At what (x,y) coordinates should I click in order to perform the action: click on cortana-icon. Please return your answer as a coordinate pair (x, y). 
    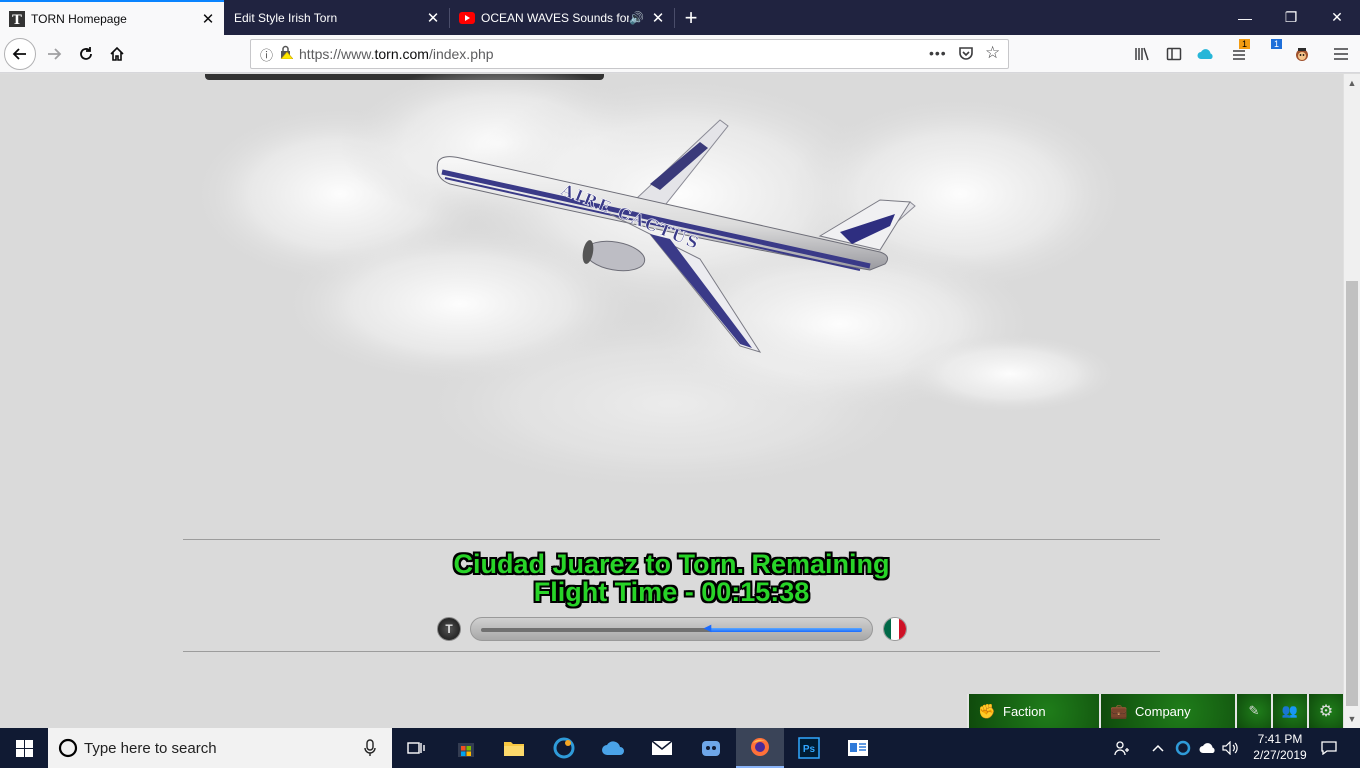
    Looking at the image, I should click on (68, 748).